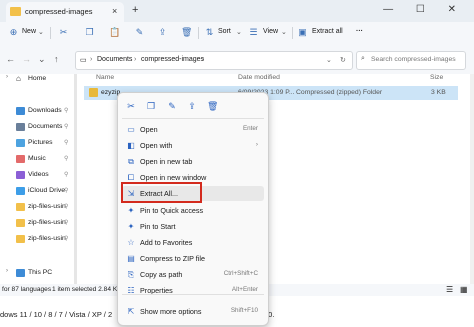 Image resolution: width=474 pixels, height=327 pixels. I want to click on refresh-icon: ↻, so click(343, 60).